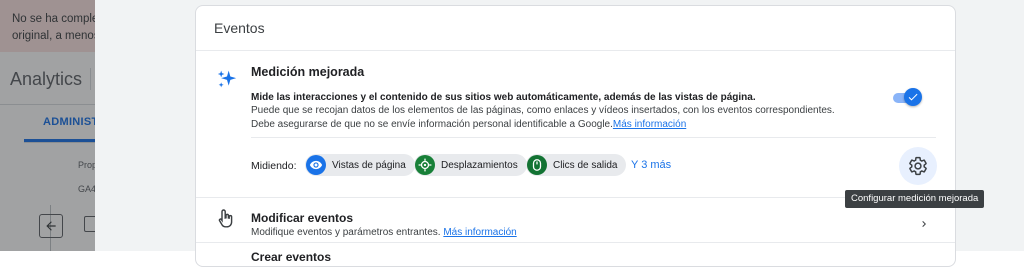 Image resolution: width=1024 pixels, height=267 pixels. What do you see at coordinates (274, 166) in the screenshot?
I see `measuring-label: Midiendo:` at bounding box center [274, 166].